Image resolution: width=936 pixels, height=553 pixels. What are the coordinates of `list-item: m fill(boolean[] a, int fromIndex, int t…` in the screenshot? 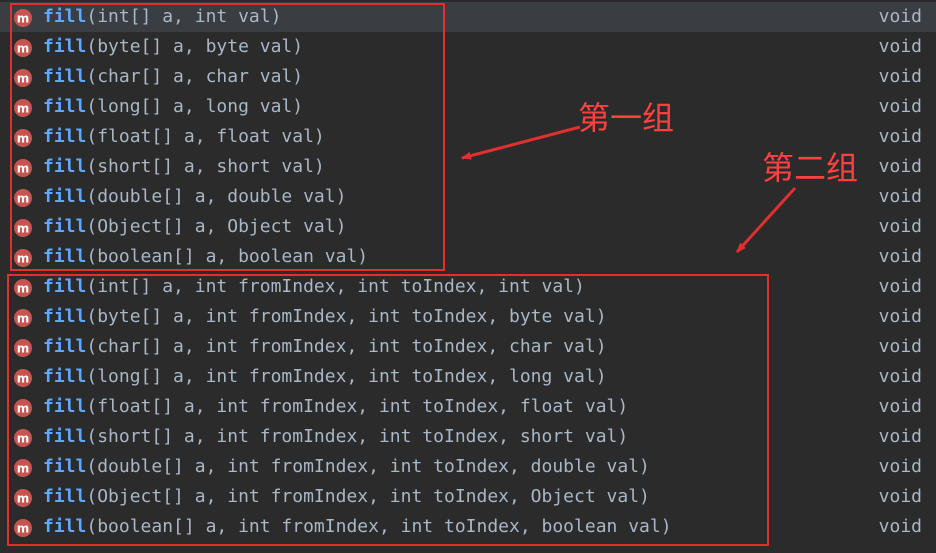 It's located at (468, 527).